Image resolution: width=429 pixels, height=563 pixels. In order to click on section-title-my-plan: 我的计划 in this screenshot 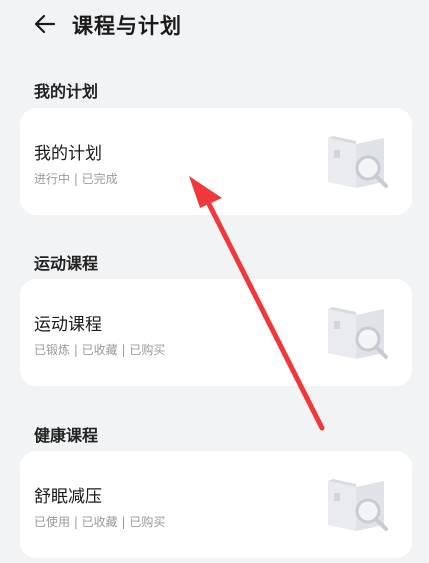, I will do `click(66, 91)`.